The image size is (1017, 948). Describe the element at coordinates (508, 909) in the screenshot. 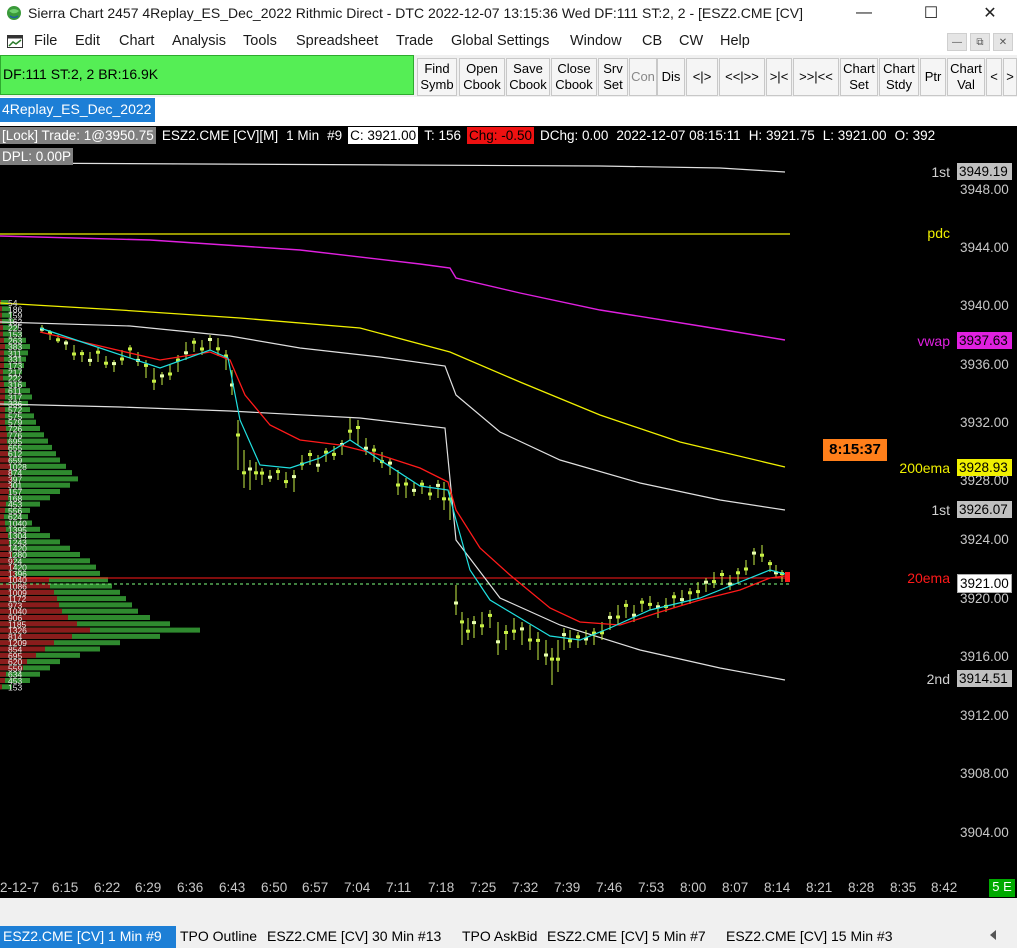

I see `horizontal-scrollbar` at that location.